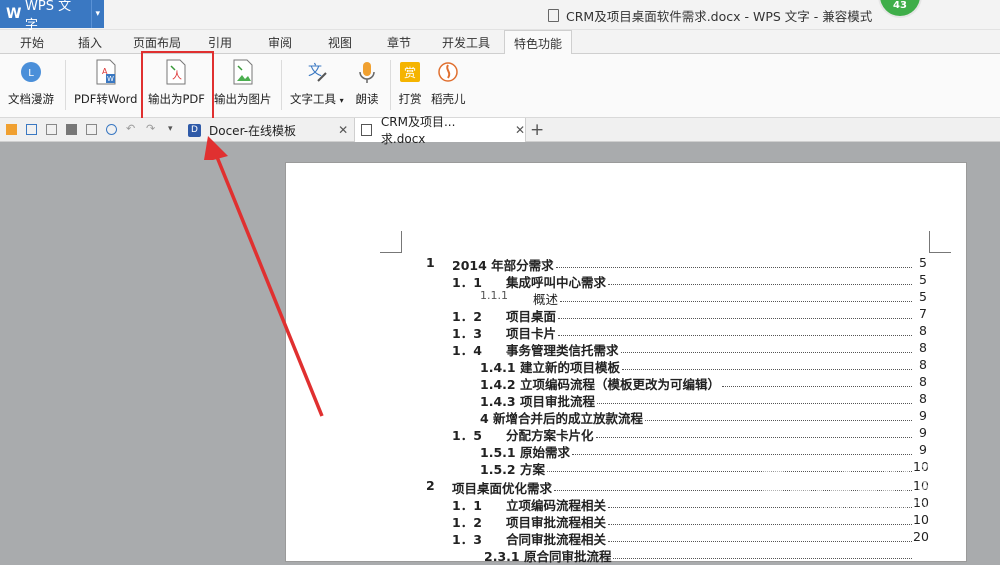  What do you see at coordinates (500, 400) in the screenshot?
I see `toc-entry: 1.4.3 项目审批流程 8` at bounding box center [500, 400].